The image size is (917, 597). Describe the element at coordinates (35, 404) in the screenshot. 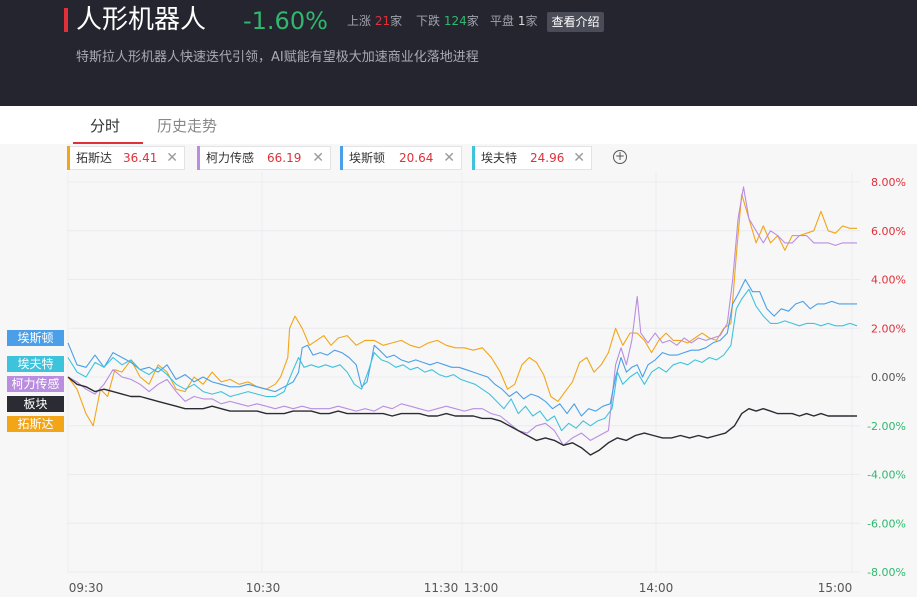

I see `legend-tag-板块: 板块` at that location.